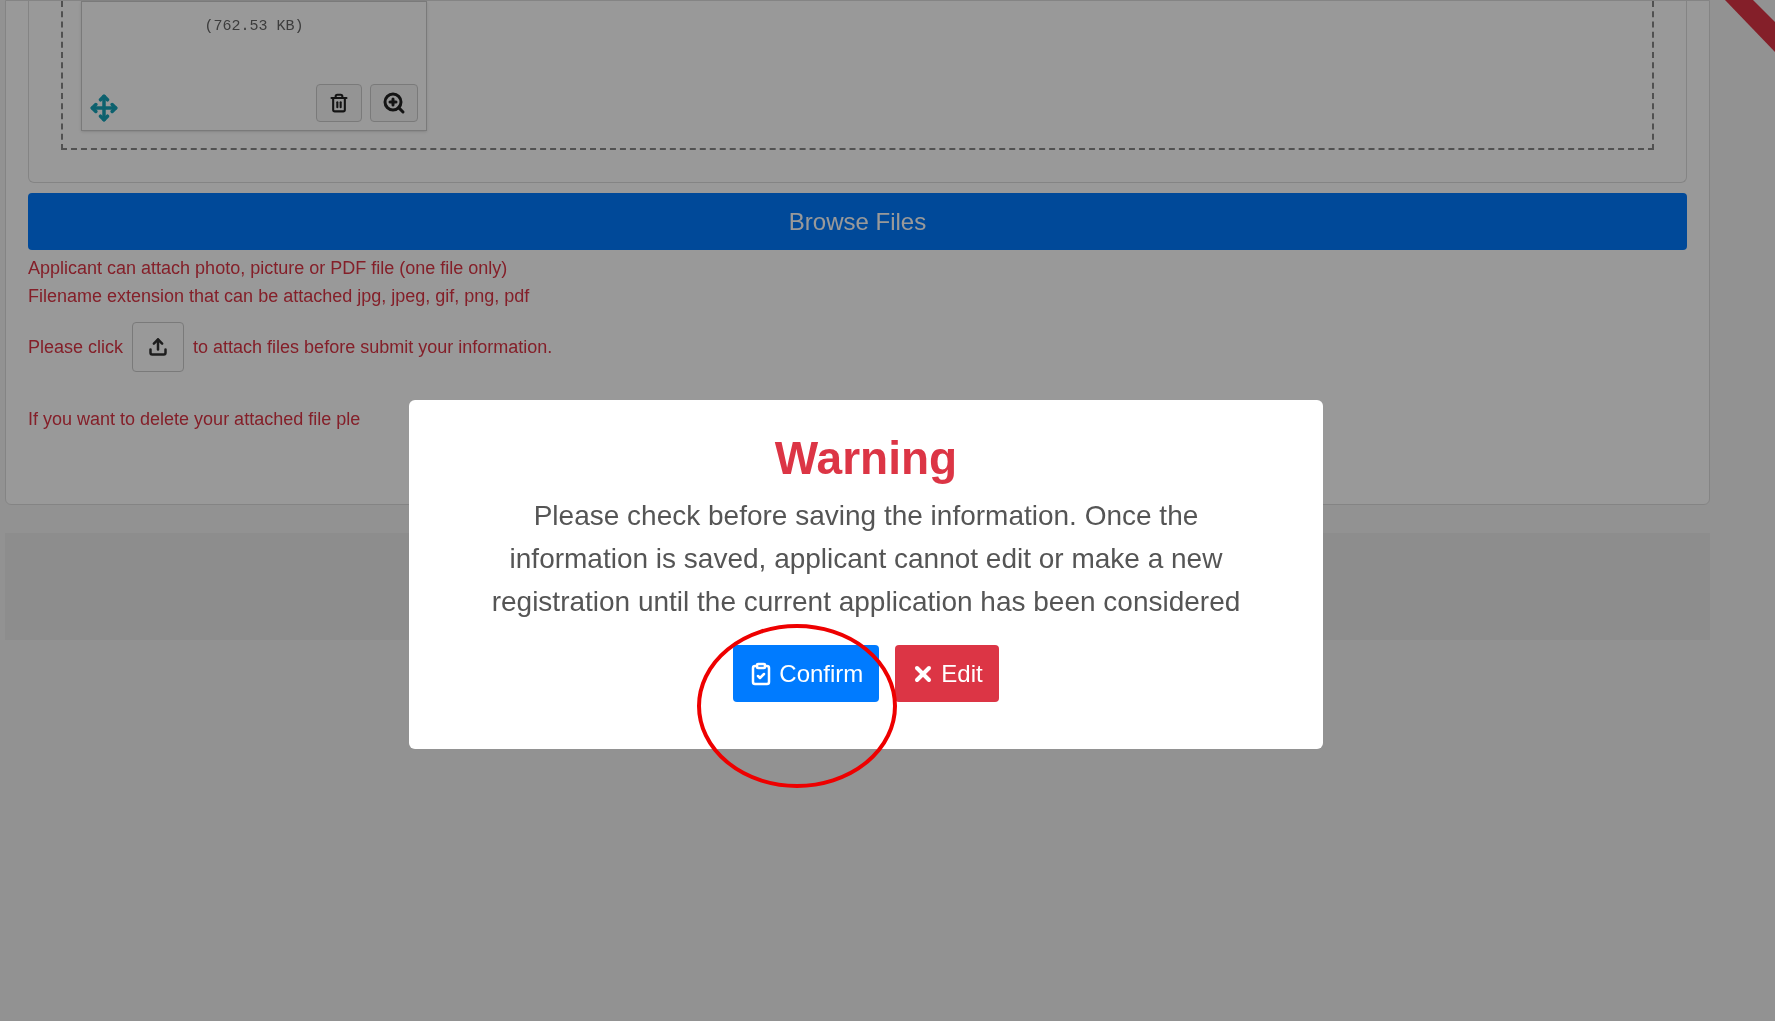 This screenshot has height=1021, width=1775. What do you see at coordinates (1750, 26) in the screenshot?
I see `corner-ribbon` at bounding box center [1750, 26].